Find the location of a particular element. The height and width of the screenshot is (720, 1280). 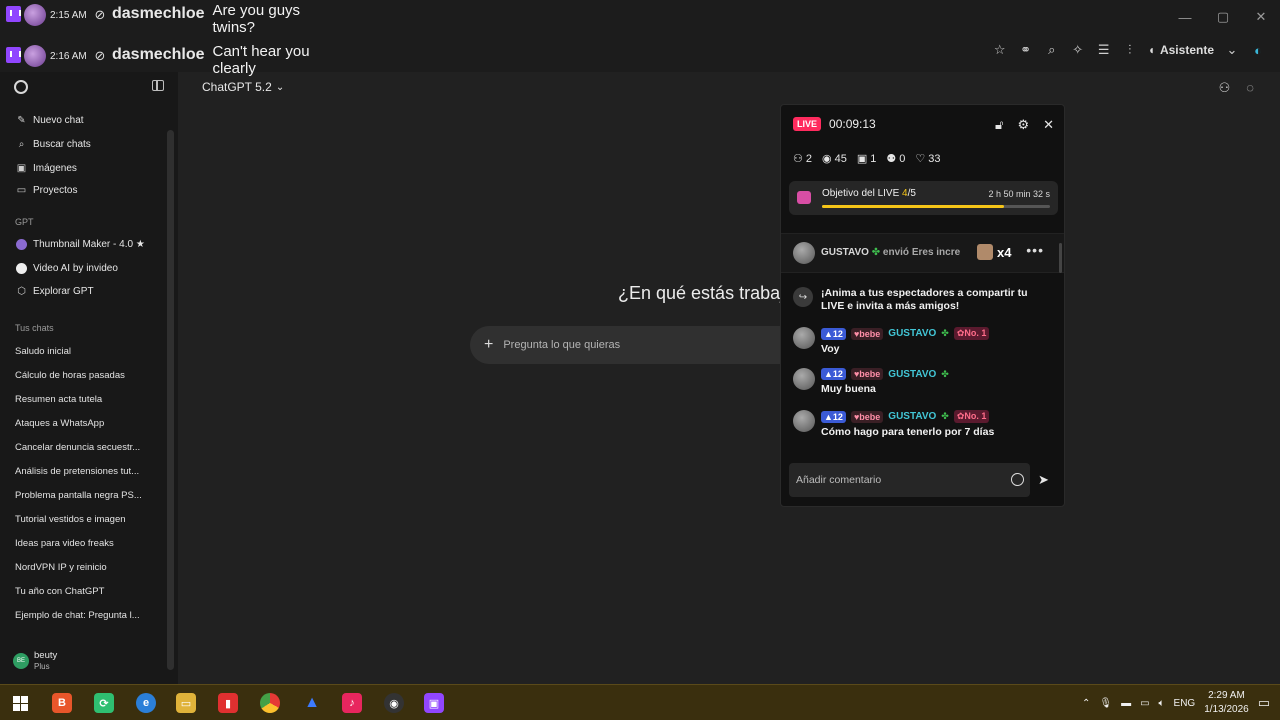

level-value: 12 is located at coordinates (837, 374).